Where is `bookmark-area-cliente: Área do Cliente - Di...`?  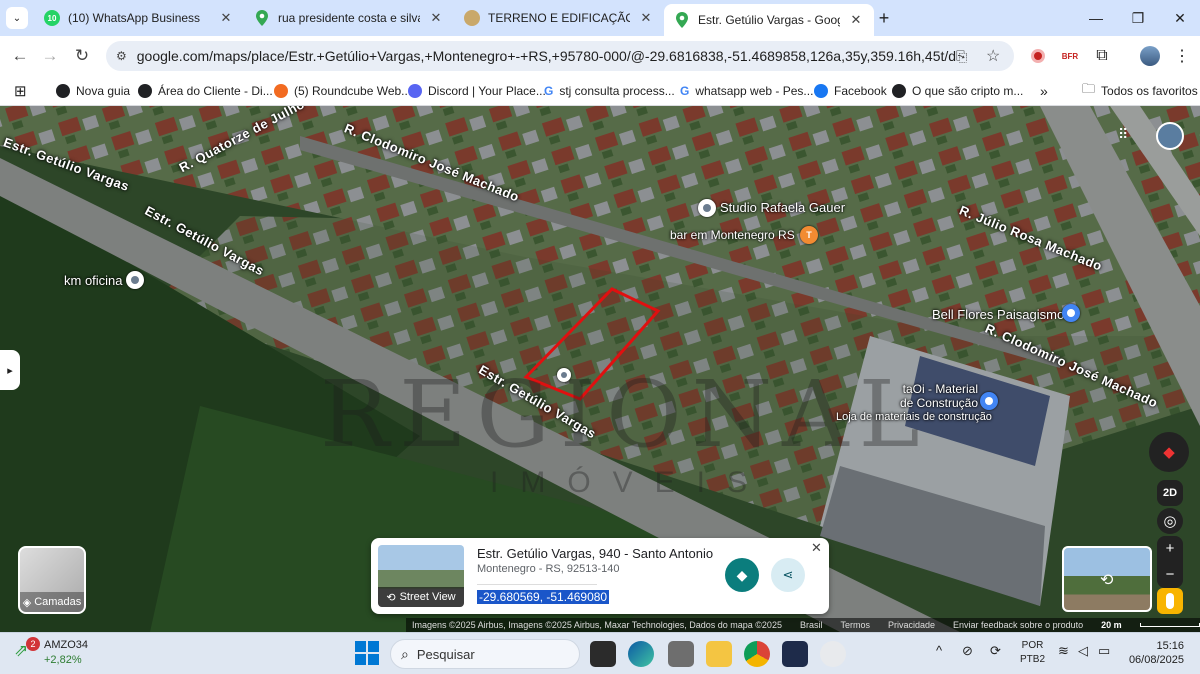
bookmark-area-cliente: Área do Cliente - Di... is located at coordinates (205, 91).